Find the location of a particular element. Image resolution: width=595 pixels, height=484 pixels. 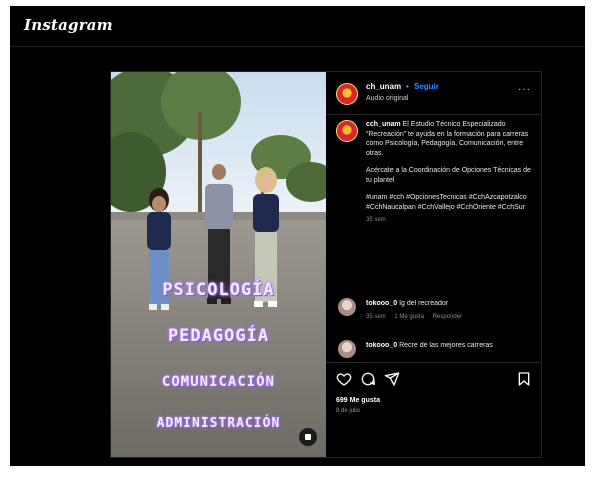

comment-text: tokooo_0 Ig del recreador is located at coordinates (451, 303).